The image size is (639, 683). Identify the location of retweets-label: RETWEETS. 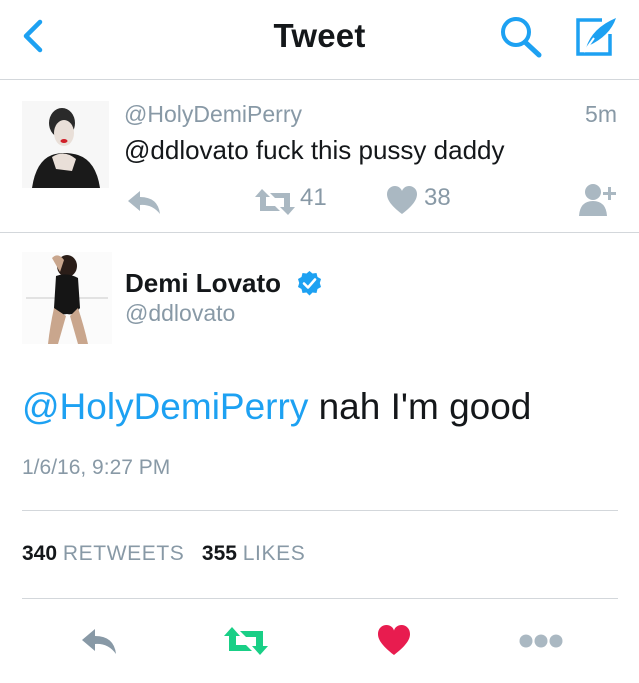
(123, 553).